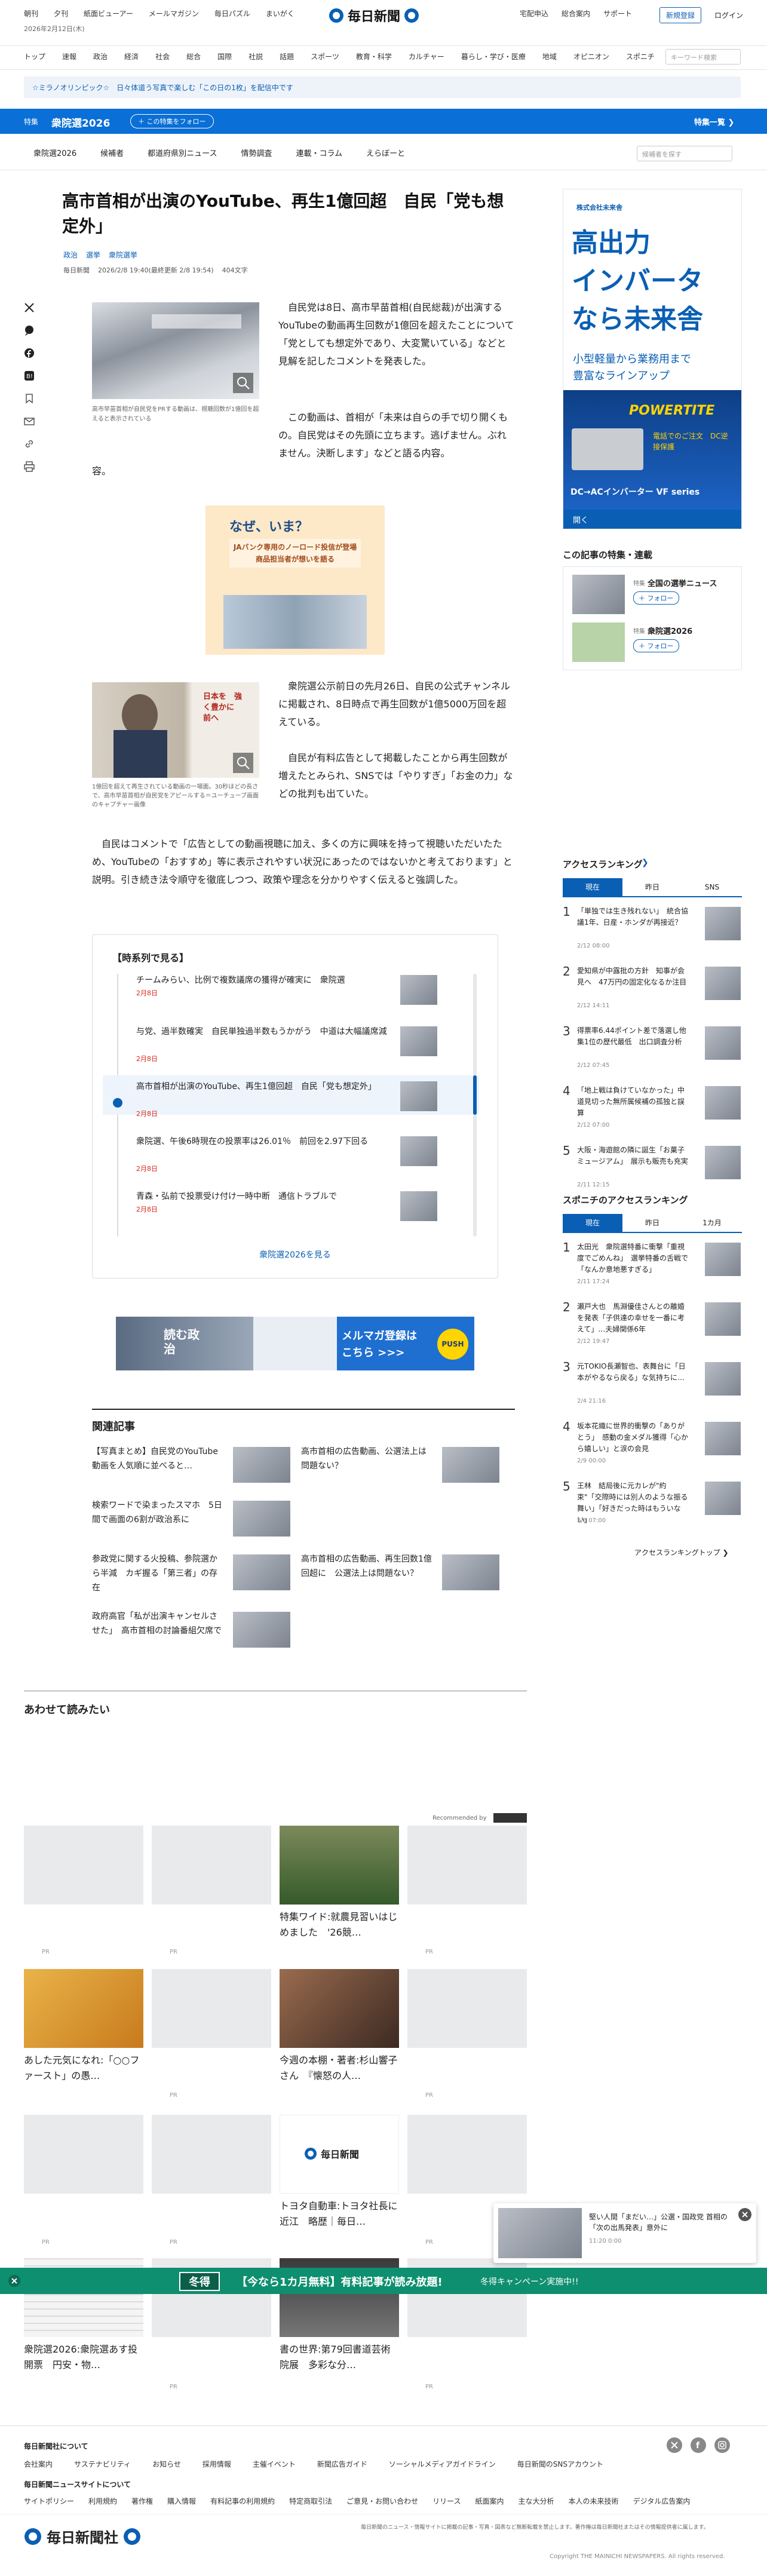  Describe the element at coordinates (100, 57) in the screenshot. I see `nav-item: 政治` at that location.